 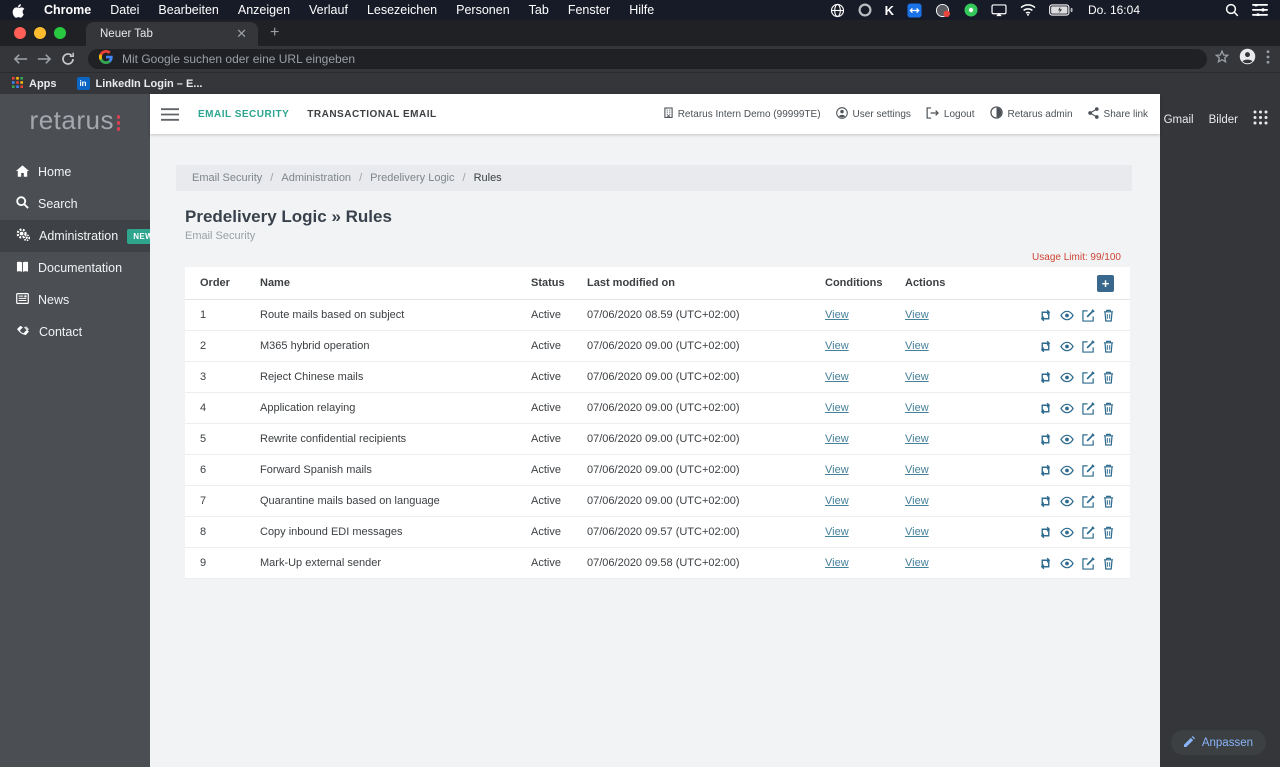 I want to click on menu-item-fenster: Fenster, so click(x=589, y=10).